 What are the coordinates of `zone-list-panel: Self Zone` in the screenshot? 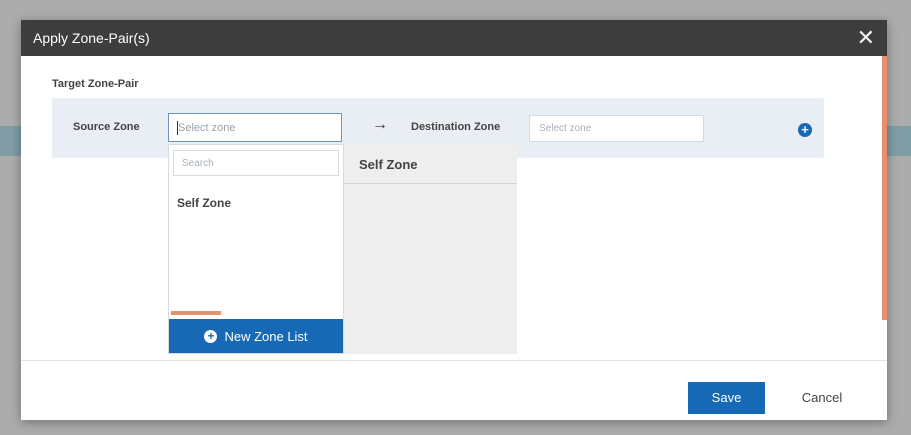 It's located at (430, 249).